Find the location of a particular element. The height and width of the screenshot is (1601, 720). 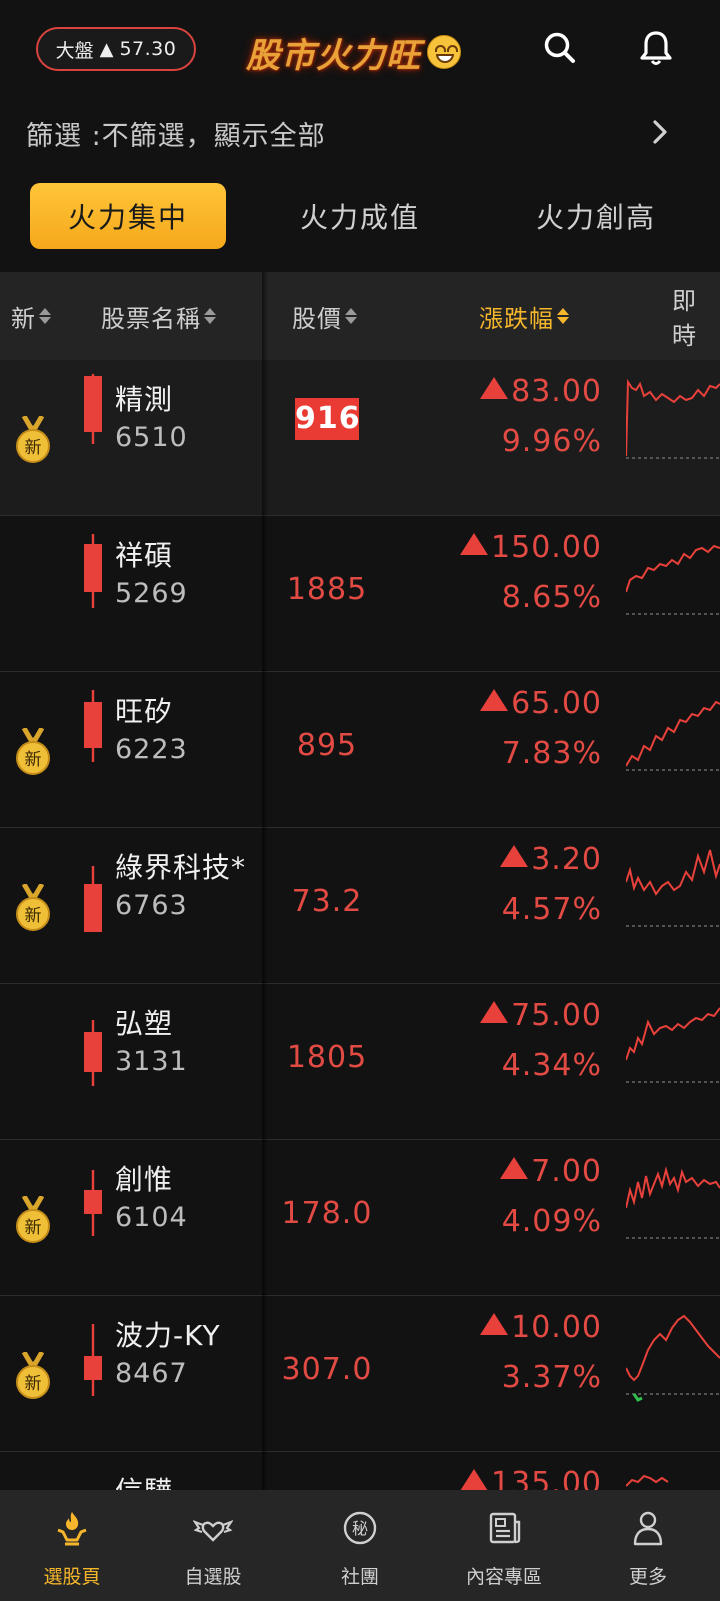

stock-row: 弘塑 3131 1805 75.00 4.34% is located at coordinates (360, 1062).